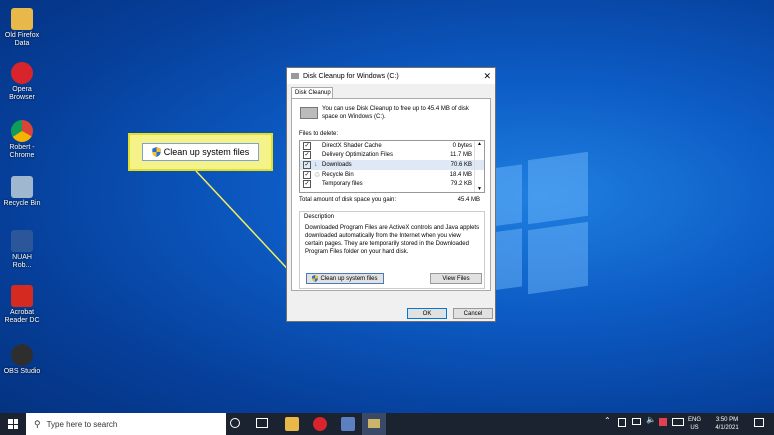 The height and width of the screenshot is (435, 774). I want to click on language-indicator: ENG US, so click(694, 424).